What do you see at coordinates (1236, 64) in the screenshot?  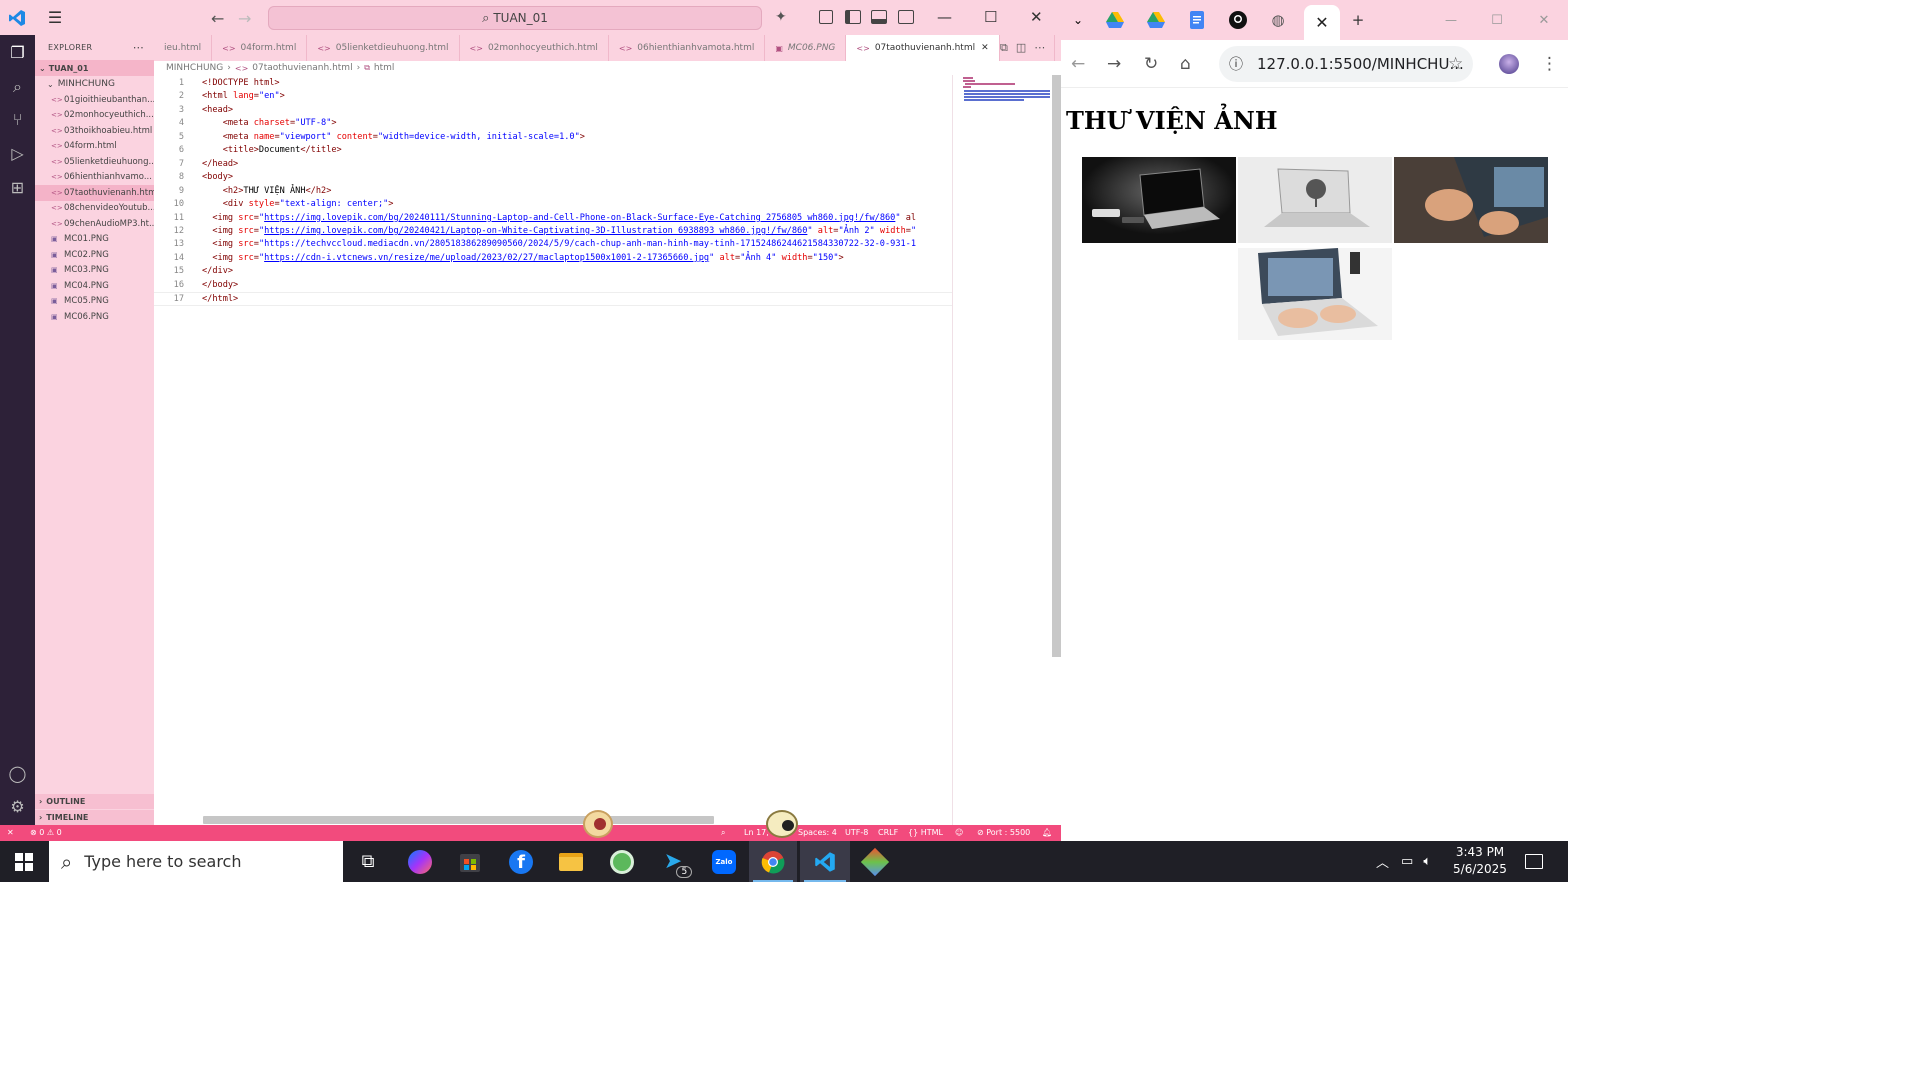 I see `site-info-icon: ⓘ` at bounding box center [1236, 64].